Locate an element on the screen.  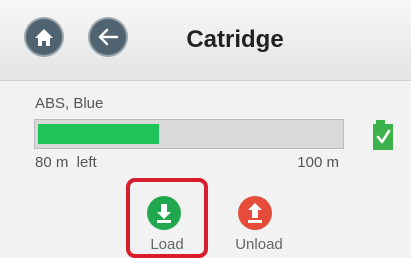
total-capacity: 100 m is located at coordinates (318, 162).